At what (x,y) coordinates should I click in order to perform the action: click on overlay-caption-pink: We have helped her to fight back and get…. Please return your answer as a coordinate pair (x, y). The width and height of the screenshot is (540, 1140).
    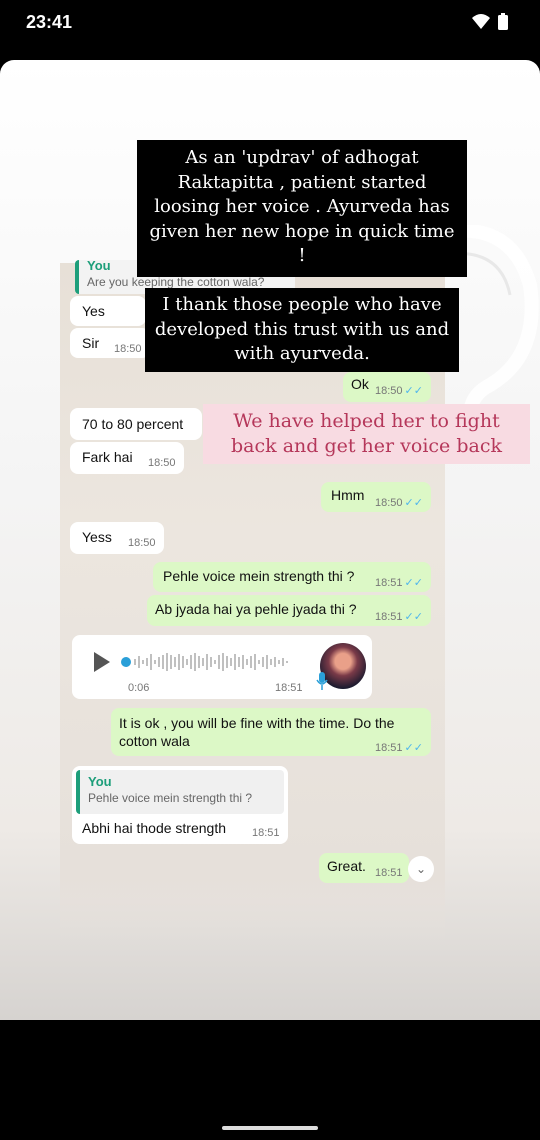
    Looking at the image, I should click on (366, 434).